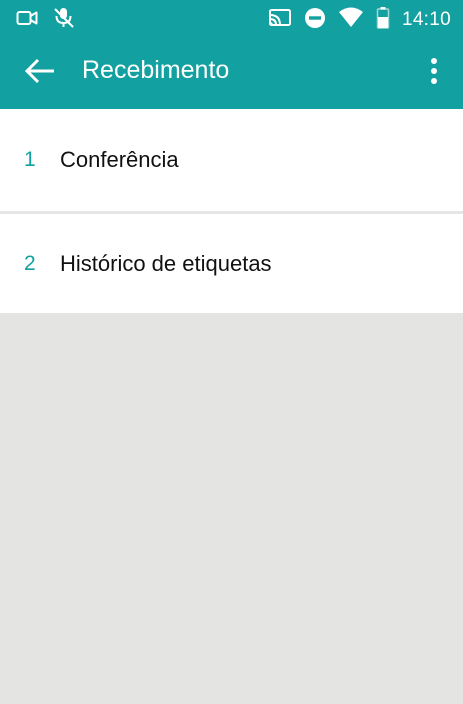  What do you see at coordinates (231, 160) in the screenshot?
I see `list-item-conferencia: 1 Conferência` at bounding box center [231, 160].